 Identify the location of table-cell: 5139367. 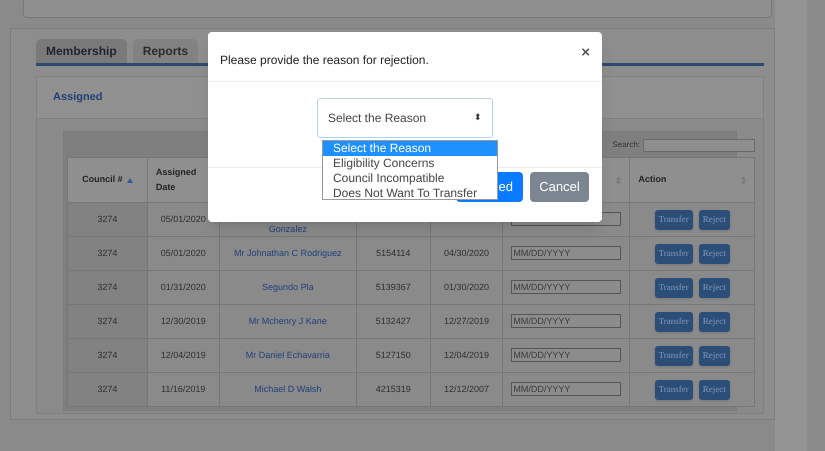
(393, 287).